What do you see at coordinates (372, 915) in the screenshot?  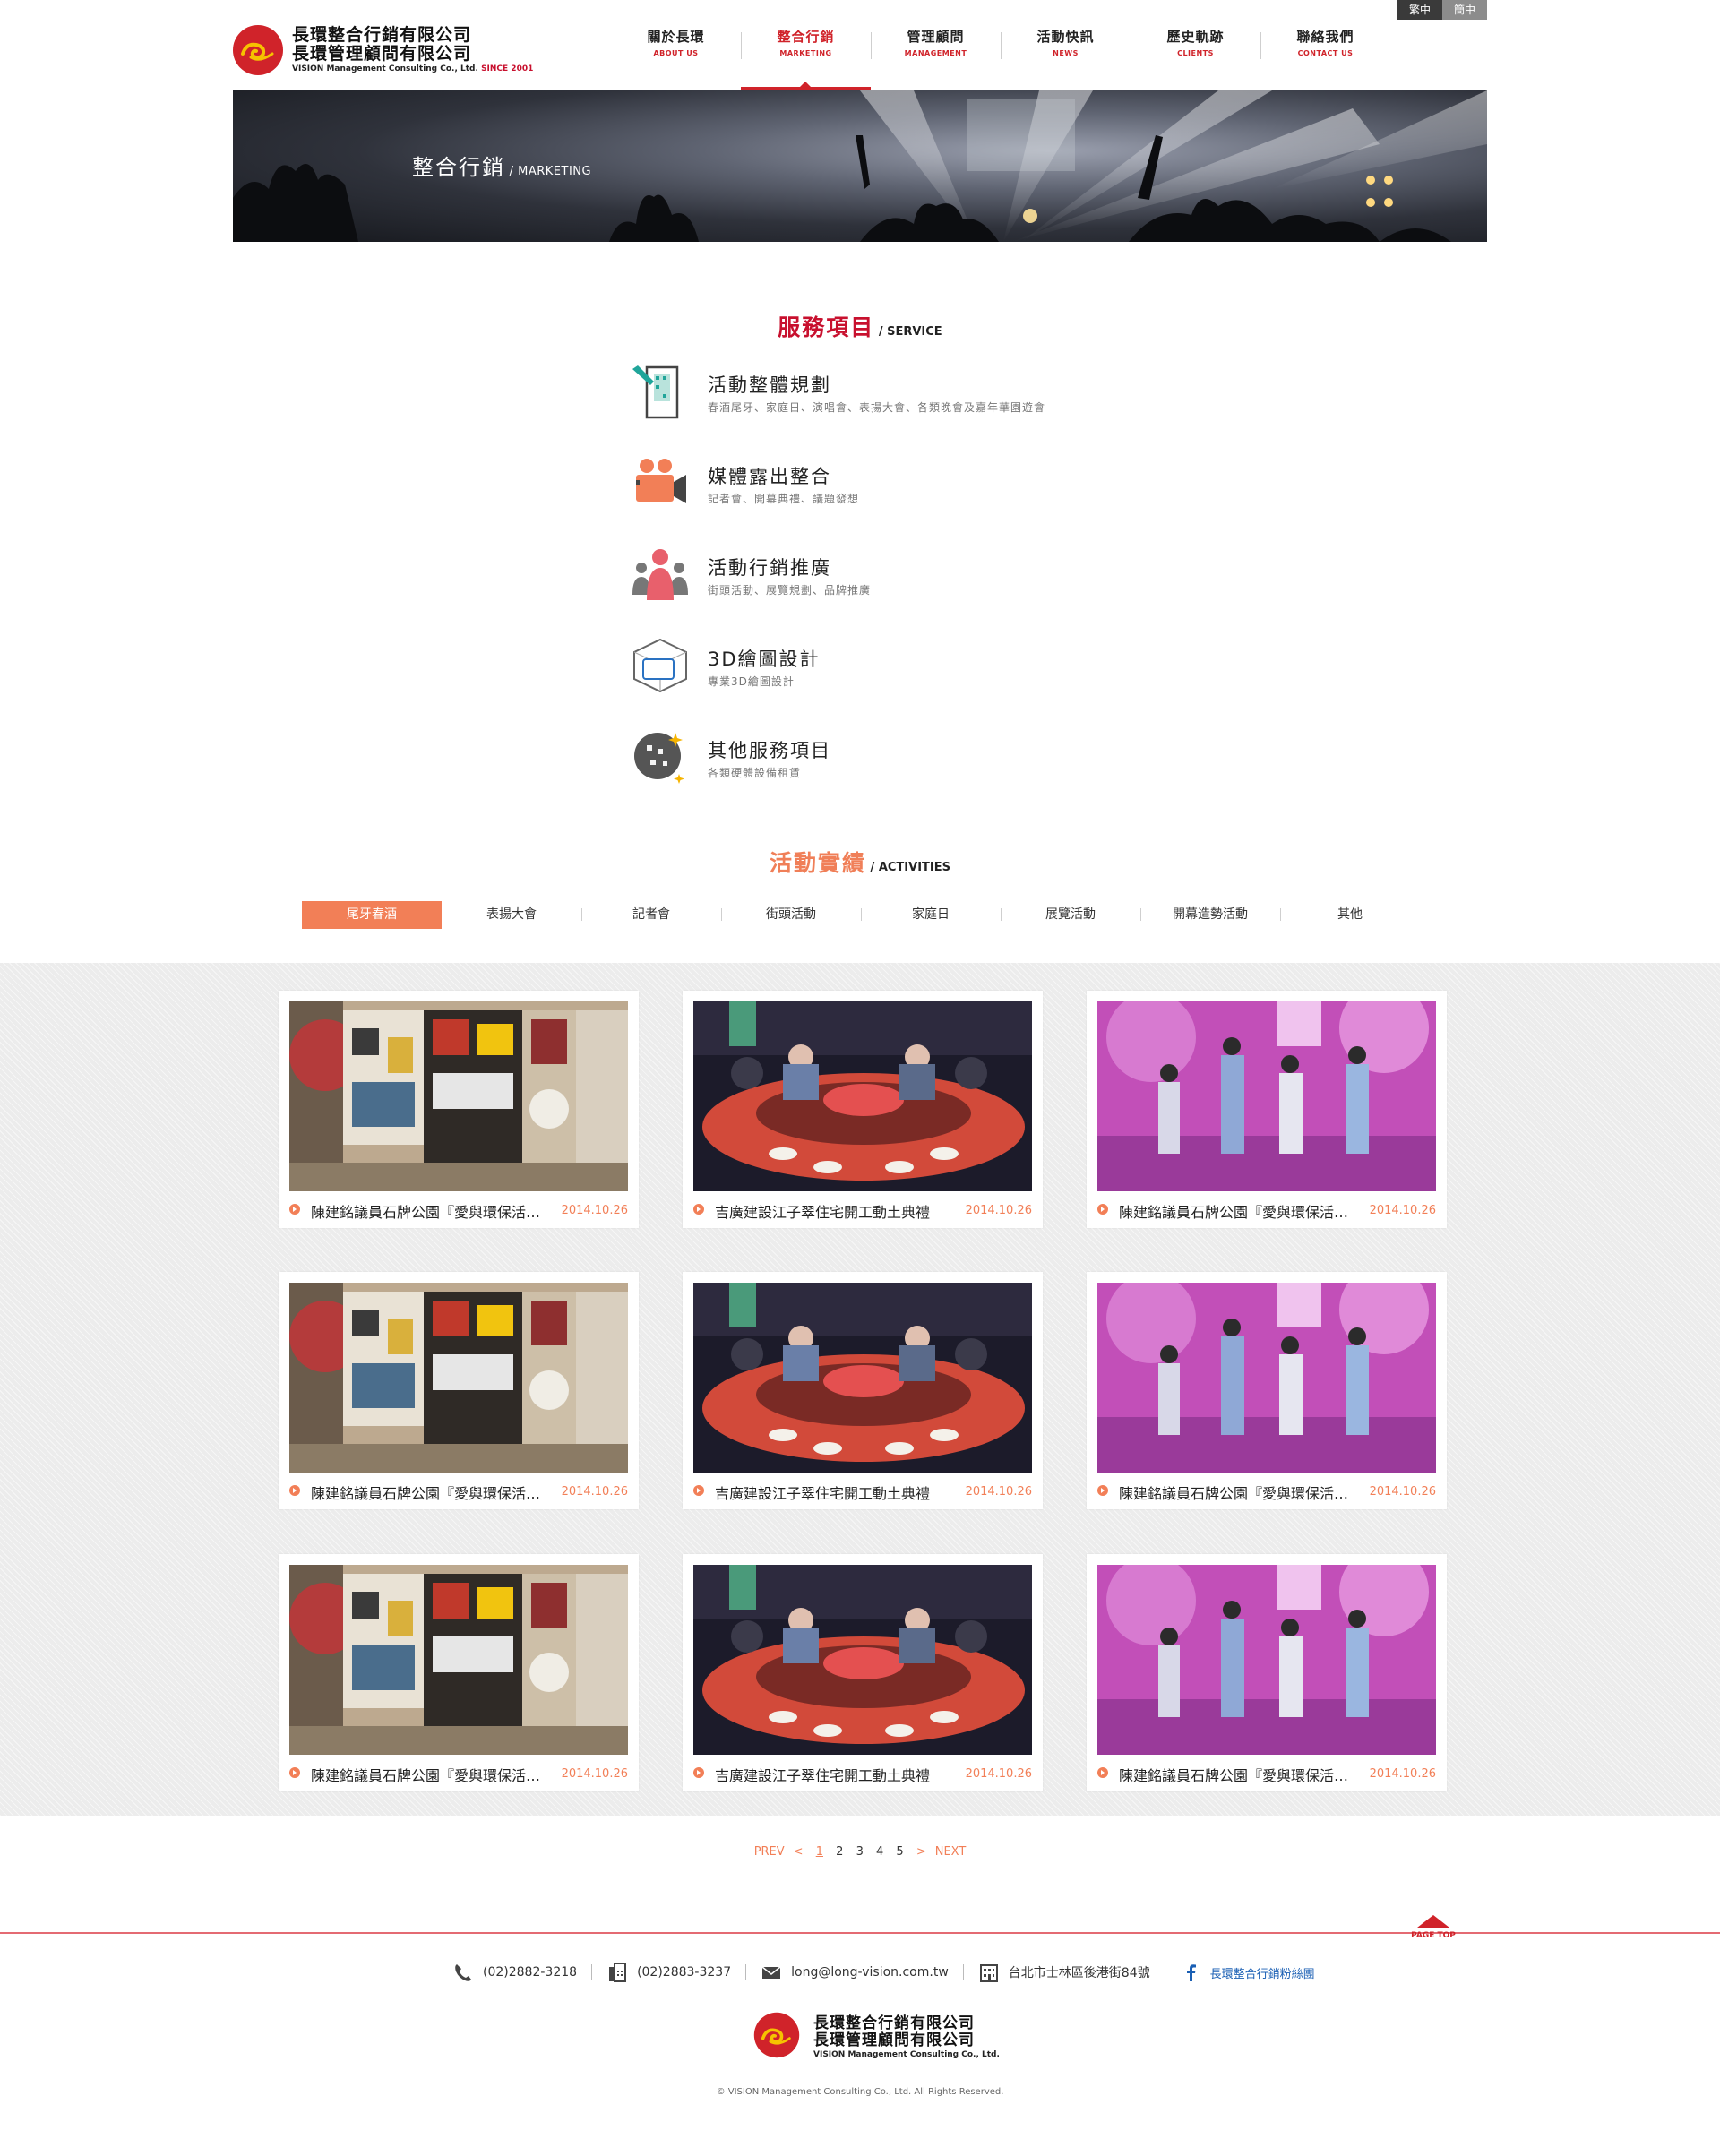 I see `tab-year-end-party: 尾牙春酒` at bounding box center [372, 915].